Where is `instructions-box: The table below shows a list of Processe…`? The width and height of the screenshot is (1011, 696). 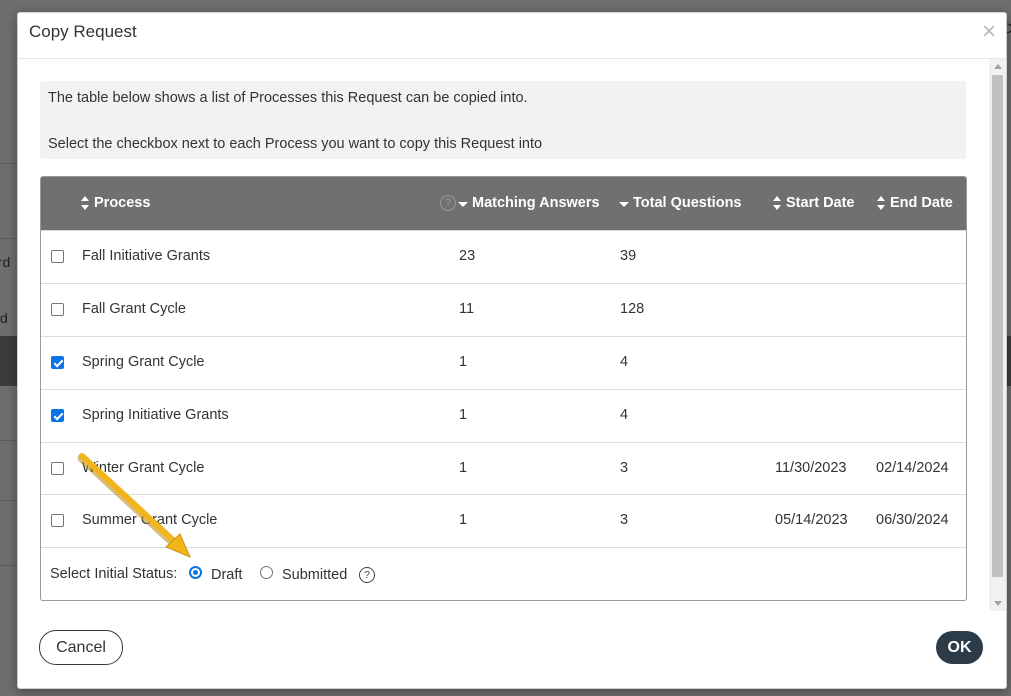 instructions-box: The table below shows a list of Processe… is located at coordinates (503, 120).